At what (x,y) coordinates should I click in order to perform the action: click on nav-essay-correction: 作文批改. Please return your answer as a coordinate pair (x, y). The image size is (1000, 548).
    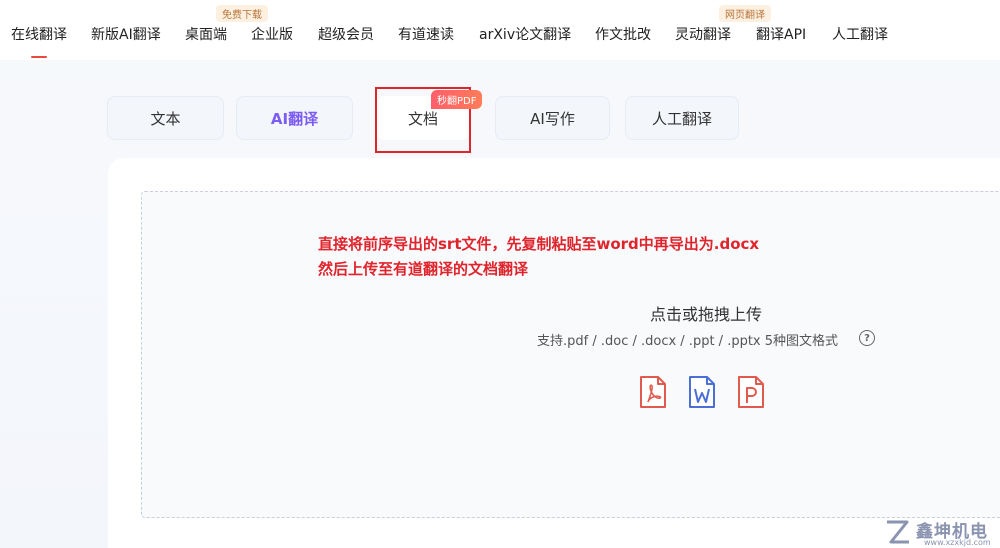
    Looking at the image, I should click on (623, 34).